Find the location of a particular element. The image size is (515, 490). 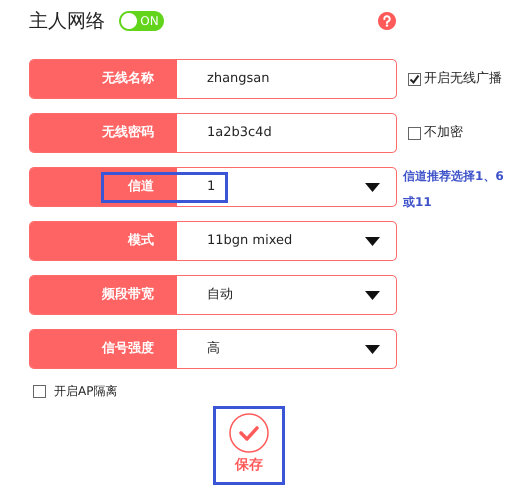

select-field: 信号强度 高 is located at coordinates (213, 349).